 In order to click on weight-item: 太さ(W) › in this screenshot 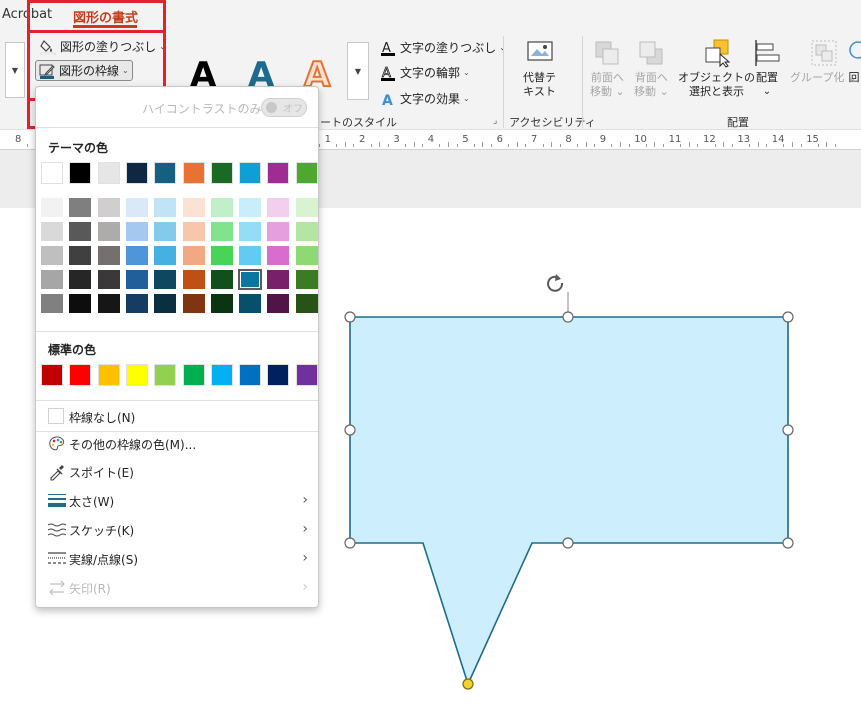, I will do `click(177, 501)`.